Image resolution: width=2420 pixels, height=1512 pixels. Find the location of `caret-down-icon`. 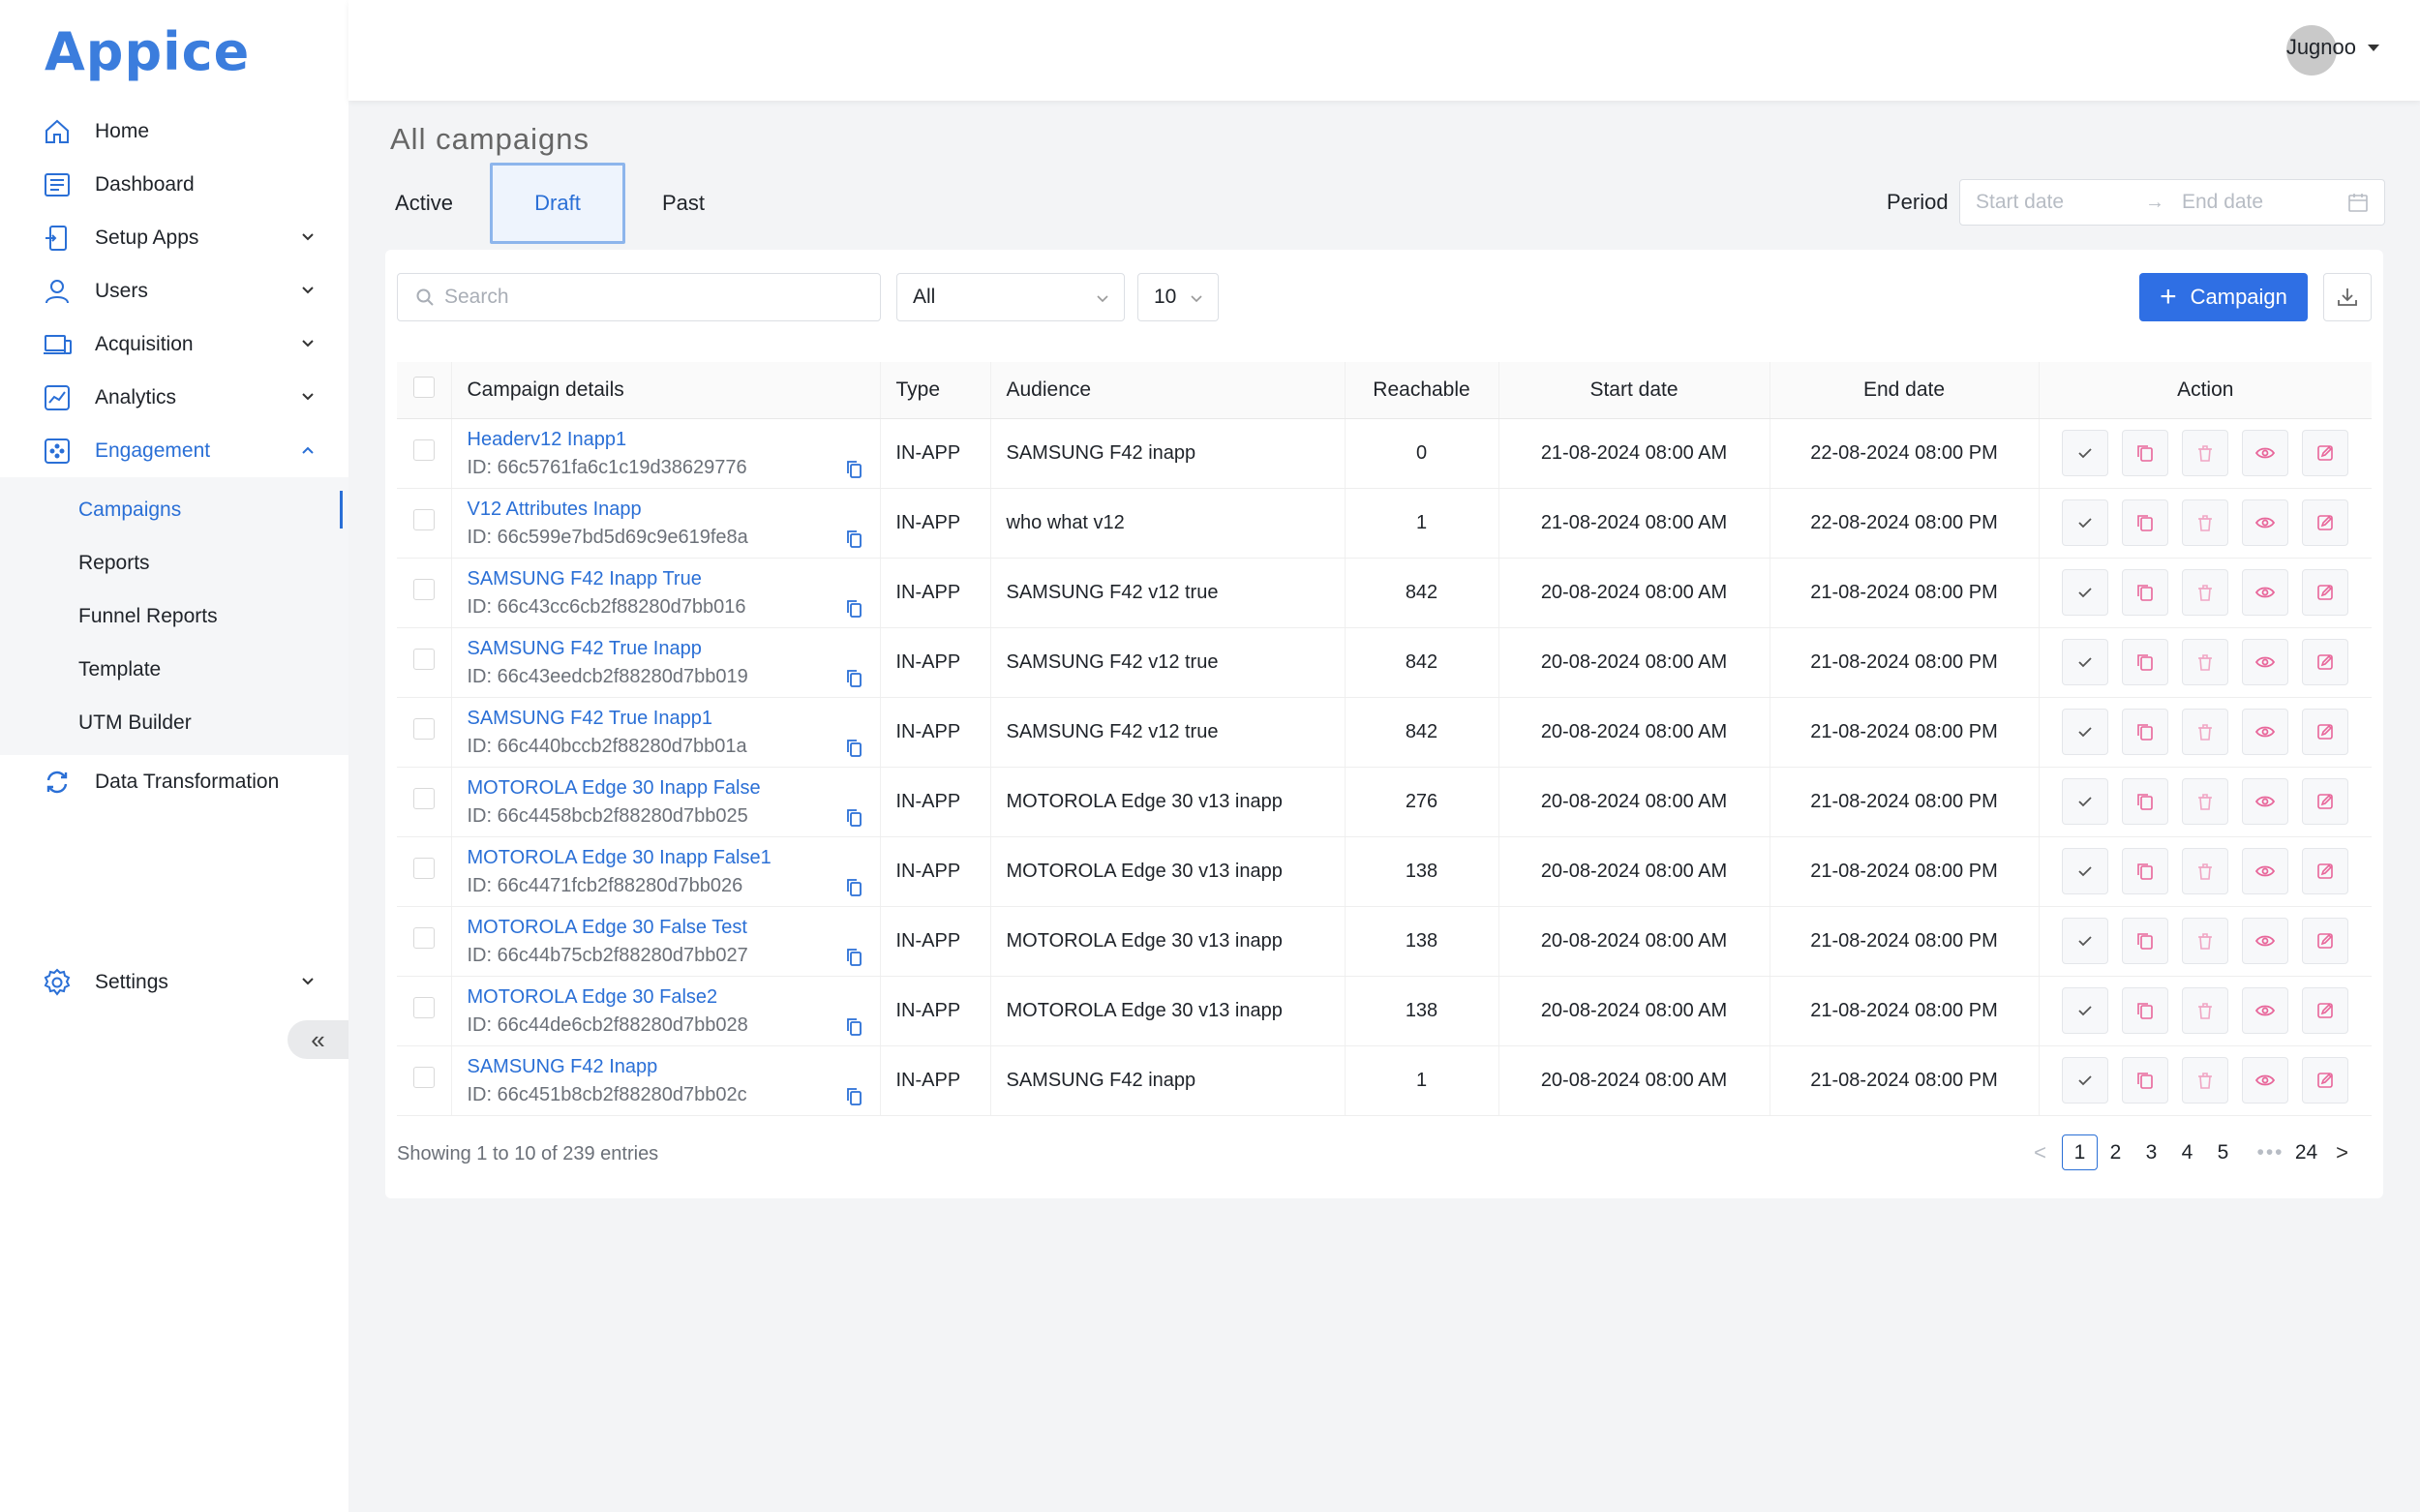

caret-down-icon is located at coordinates (2373, 48).